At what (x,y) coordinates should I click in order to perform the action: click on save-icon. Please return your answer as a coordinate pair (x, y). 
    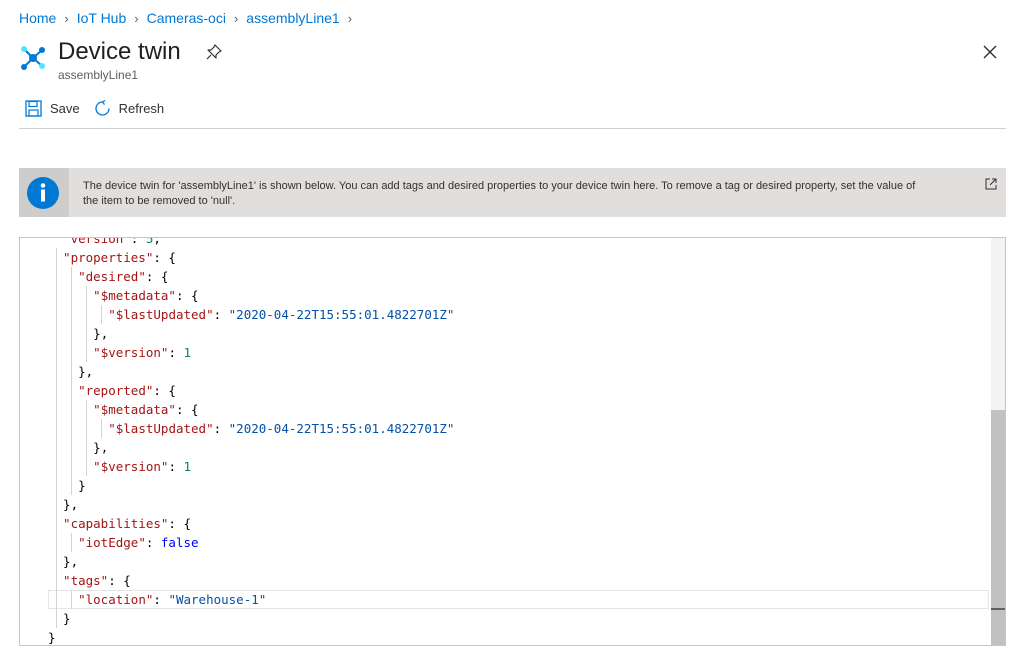
    Looking at the image, I should click on (33, 108).